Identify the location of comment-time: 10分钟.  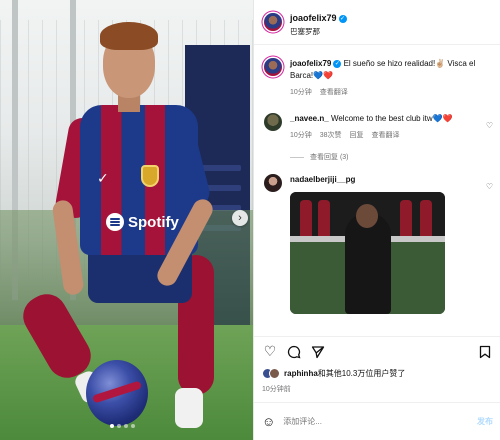
(301, 135).